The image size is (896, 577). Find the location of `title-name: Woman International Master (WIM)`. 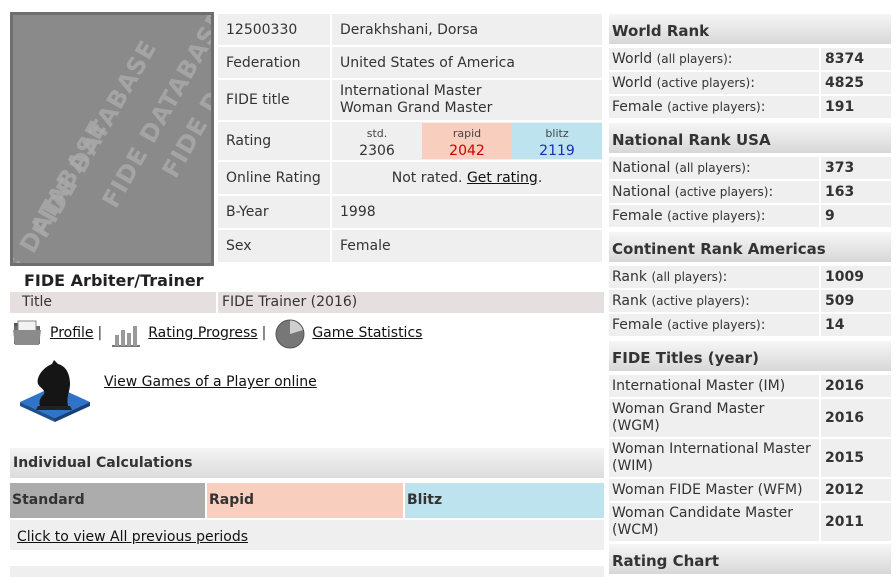

title-name: Woman International Master (WIM) is located at coordinates (714, 458).